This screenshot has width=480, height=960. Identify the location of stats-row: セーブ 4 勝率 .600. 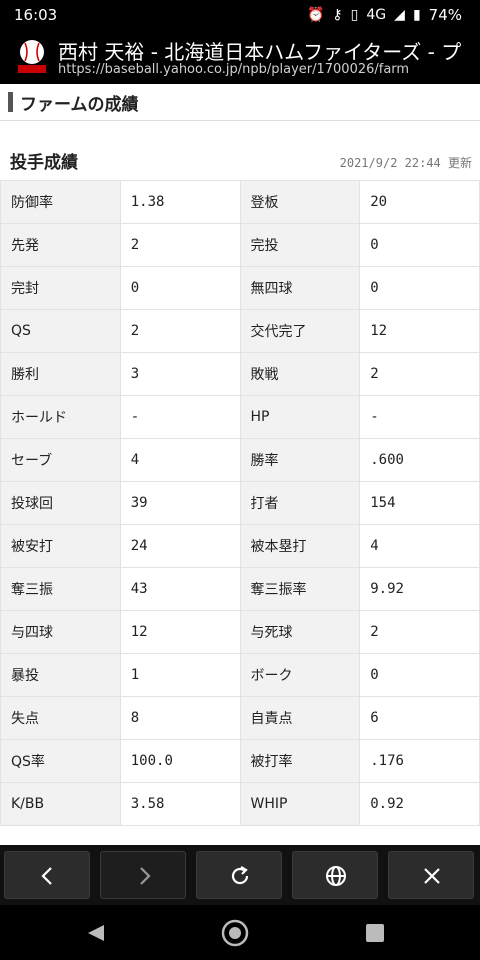
(240, 460).